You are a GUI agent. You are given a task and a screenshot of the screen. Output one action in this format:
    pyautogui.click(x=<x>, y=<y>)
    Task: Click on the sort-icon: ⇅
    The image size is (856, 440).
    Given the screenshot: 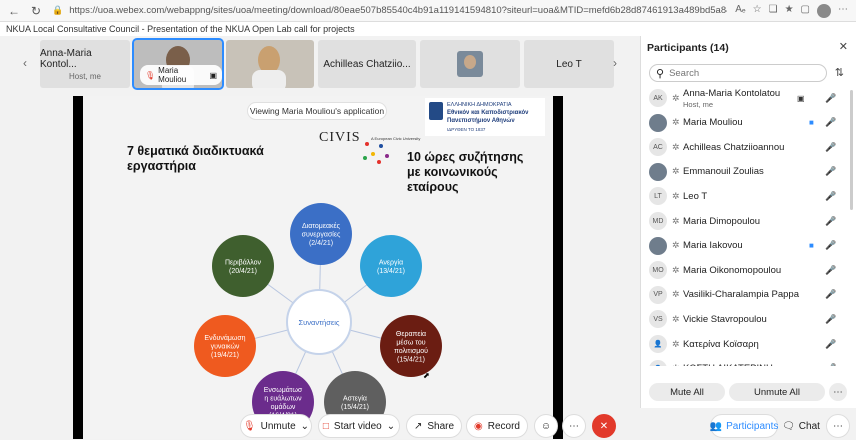 What is the action you would take?
    pyautogui.click(x=839, y=72)
    